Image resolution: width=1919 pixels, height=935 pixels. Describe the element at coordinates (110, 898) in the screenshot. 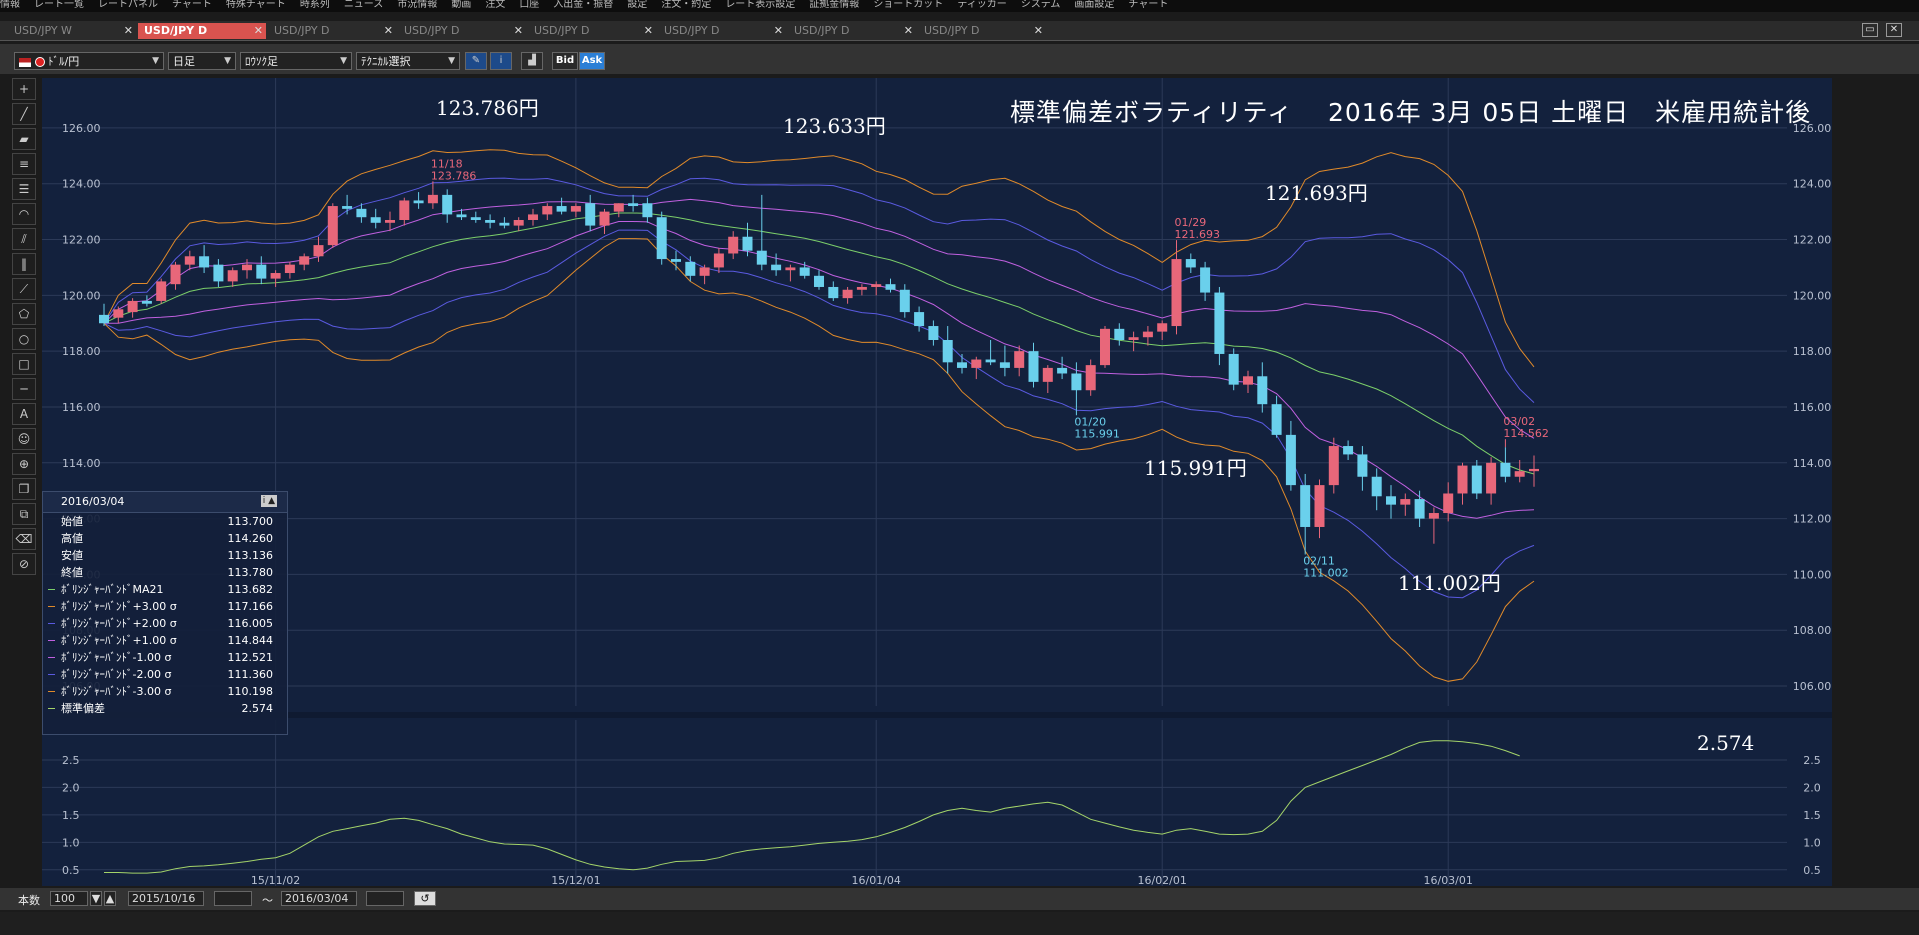

I see `count-up-icon: ▲` at that location.